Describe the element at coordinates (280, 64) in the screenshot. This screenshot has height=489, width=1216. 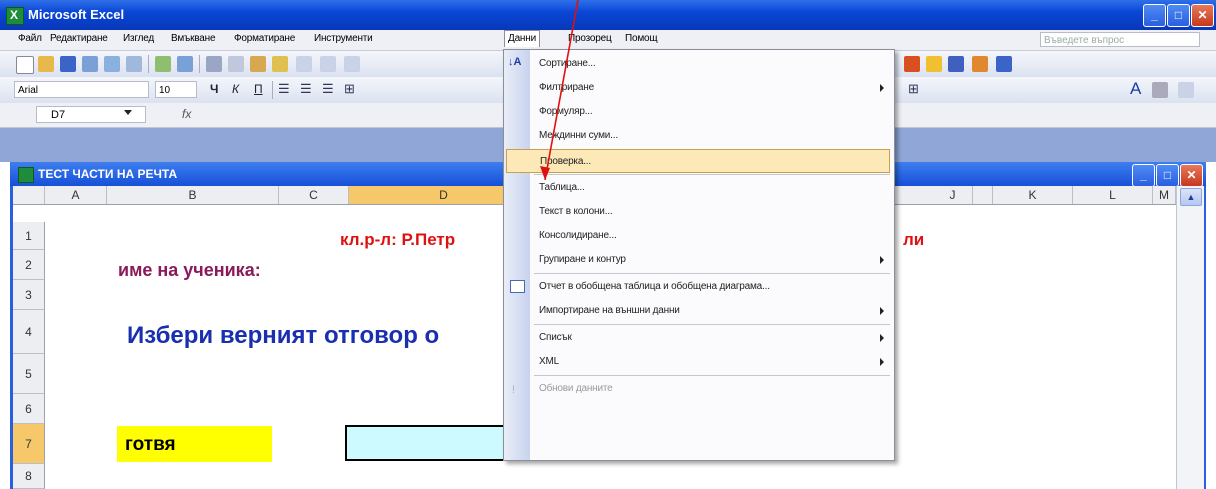
I see `format-painter-icon` at that location.